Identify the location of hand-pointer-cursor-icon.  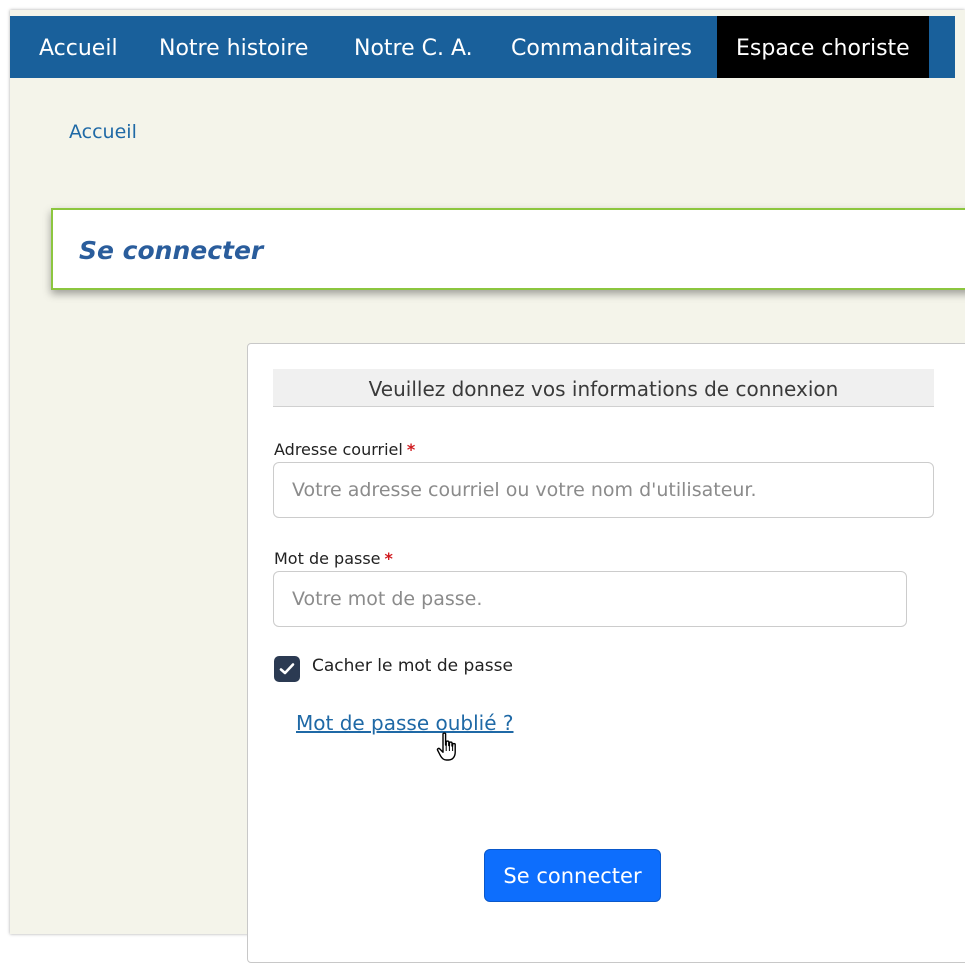
(446, 746).